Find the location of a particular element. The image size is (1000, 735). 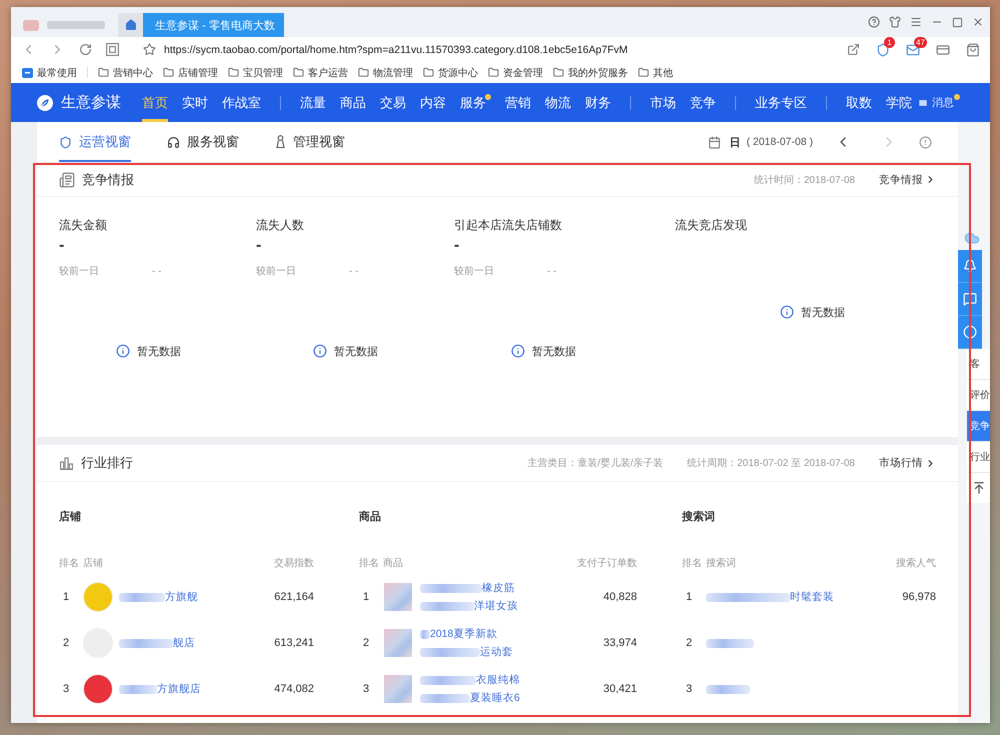

column-header: 店铺 is located at coordinates (93, 563).